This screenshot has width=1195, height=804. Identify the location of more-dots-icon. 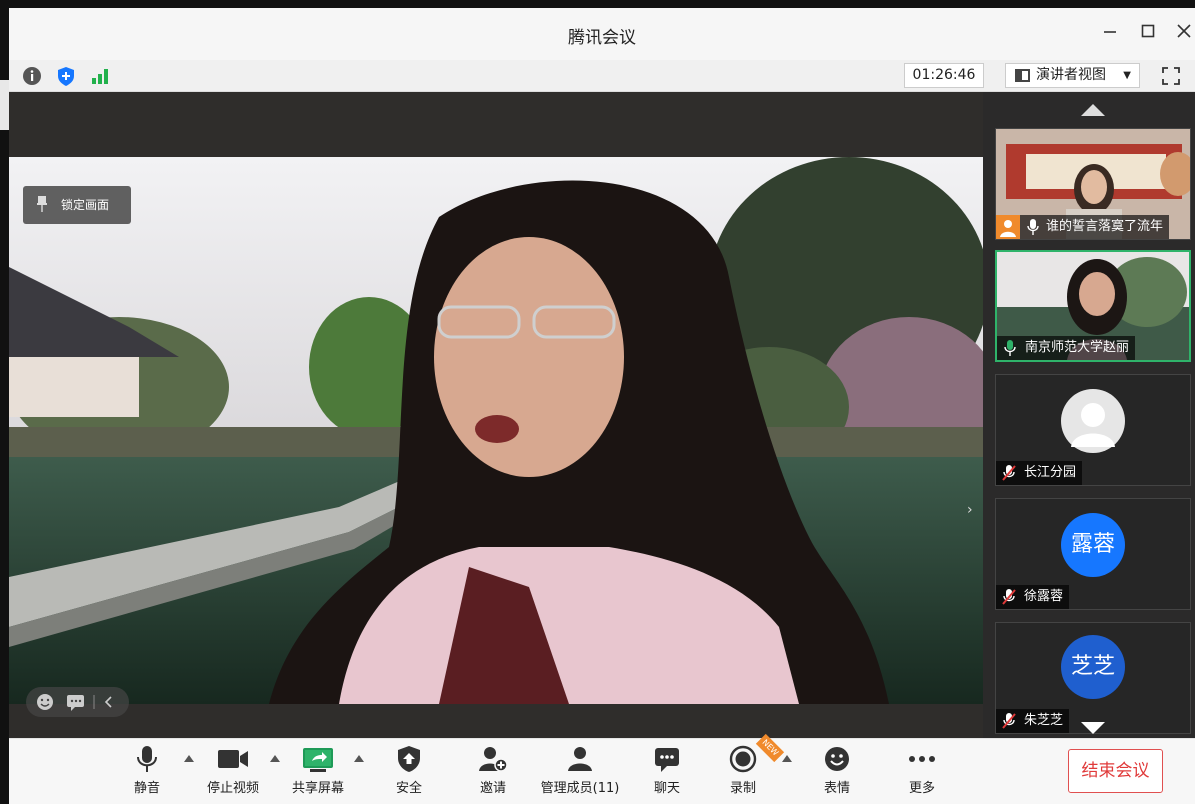
(922, 759).